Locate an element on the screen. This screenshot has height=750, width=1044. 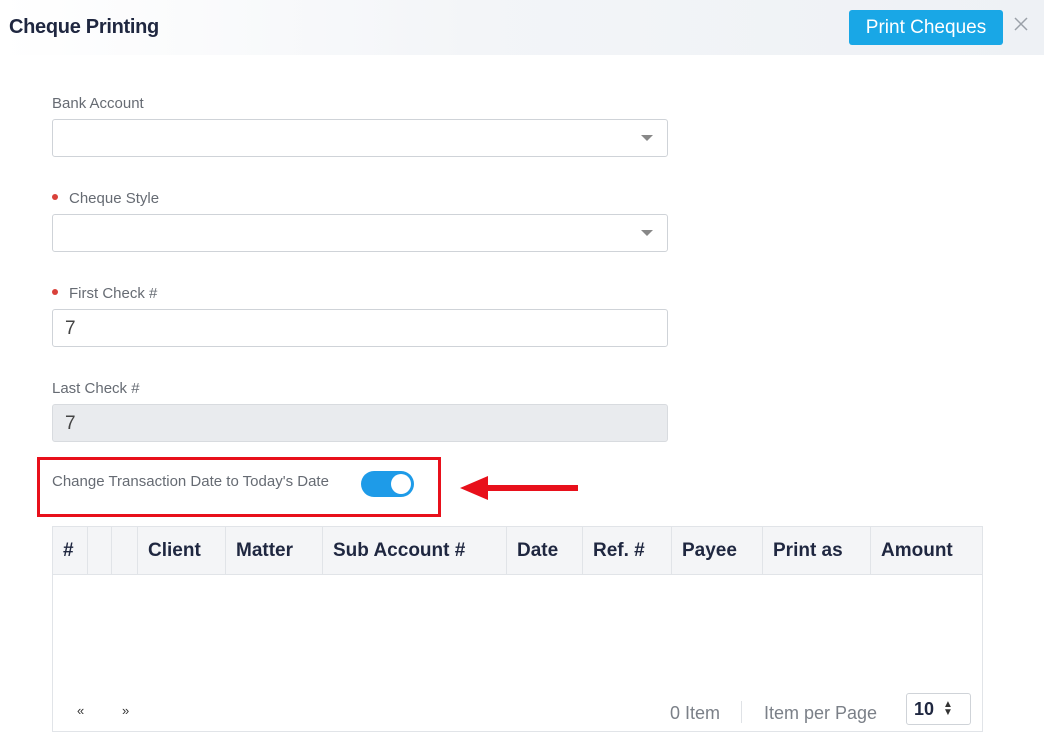
bank-account-select is located at coordinates (360, 138).